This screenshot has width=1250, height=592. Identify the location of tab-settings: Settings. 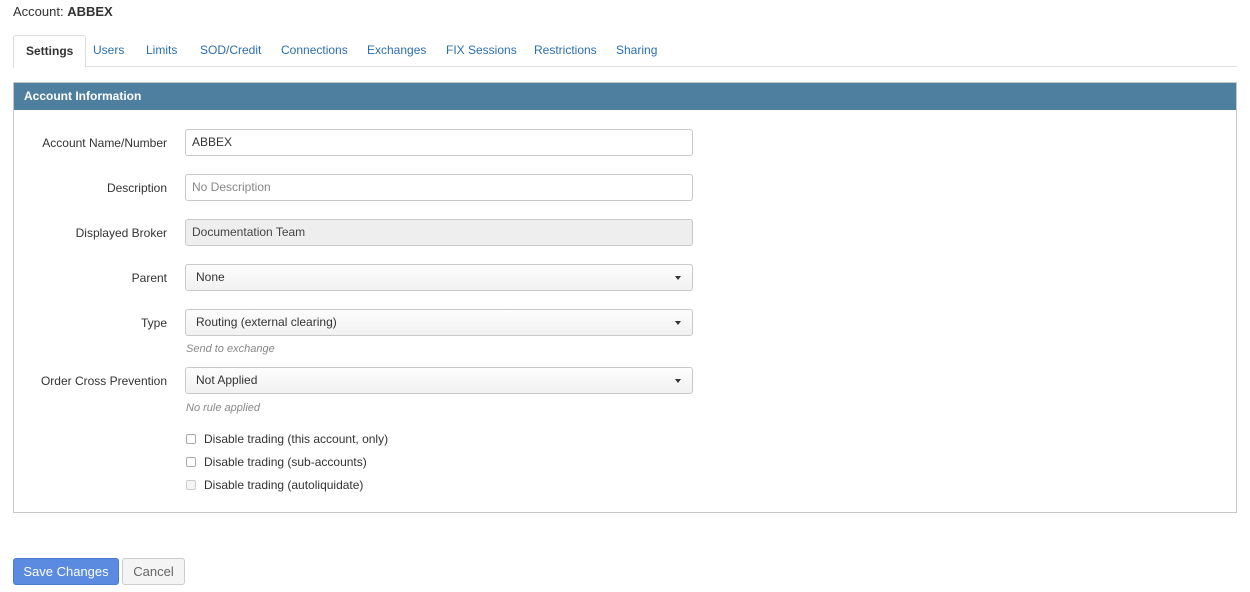
(50, 51).